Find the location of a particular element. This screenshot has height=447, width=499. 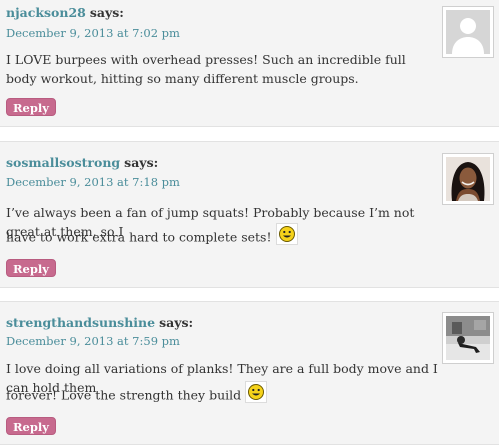

comment-text-line-2: forever! Love the strength they build is located at coordinates (222, 394).